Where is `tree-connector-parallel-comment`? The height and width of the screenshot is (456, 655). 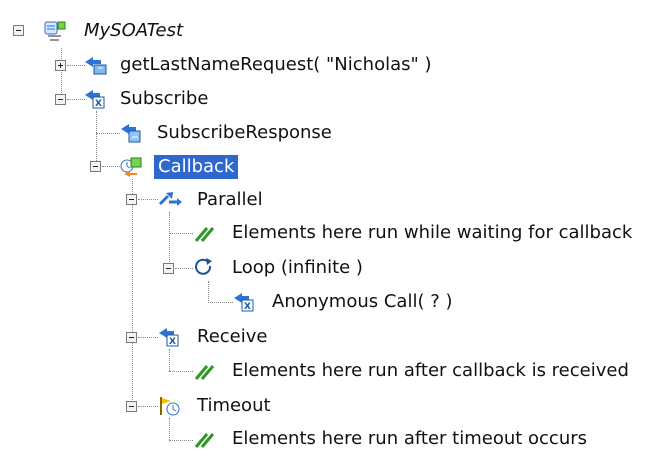
tree-connector-parallel-comment is located at coordinates (181, 233).